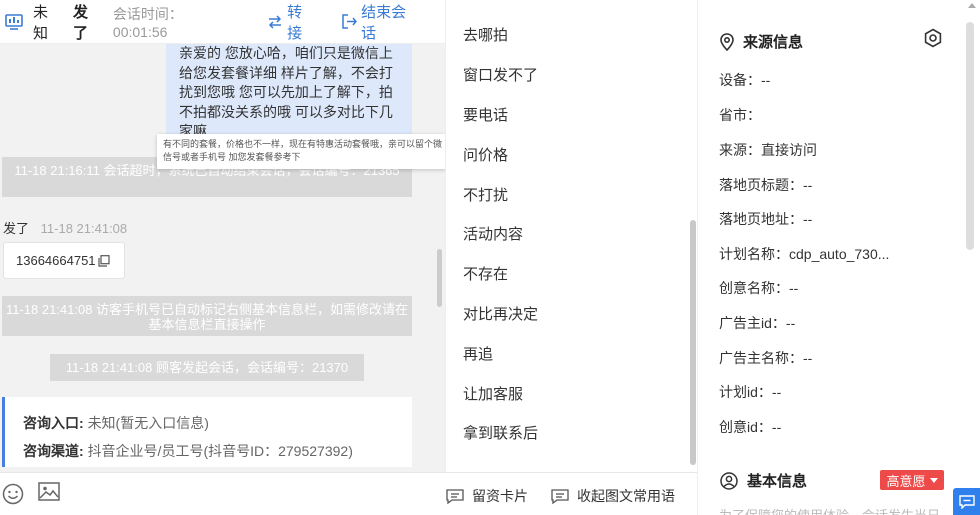 Image resolution: width=980 pixels, height=515 pixels. What do you see at coordinates (16, 228) in the screenshot?
I see `sender-name: 发了` at bounding box center [16, 228].